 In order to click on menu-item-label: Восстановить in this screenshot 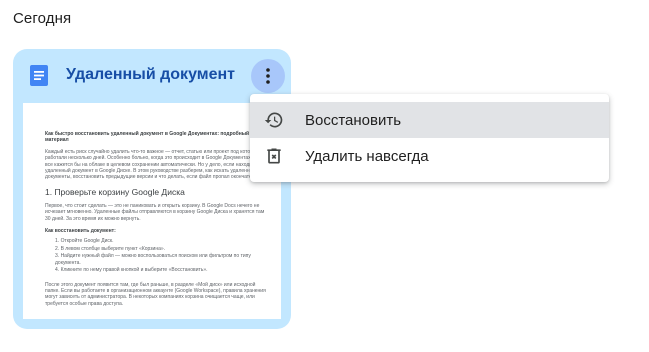, I will do `click(353, 120)`.